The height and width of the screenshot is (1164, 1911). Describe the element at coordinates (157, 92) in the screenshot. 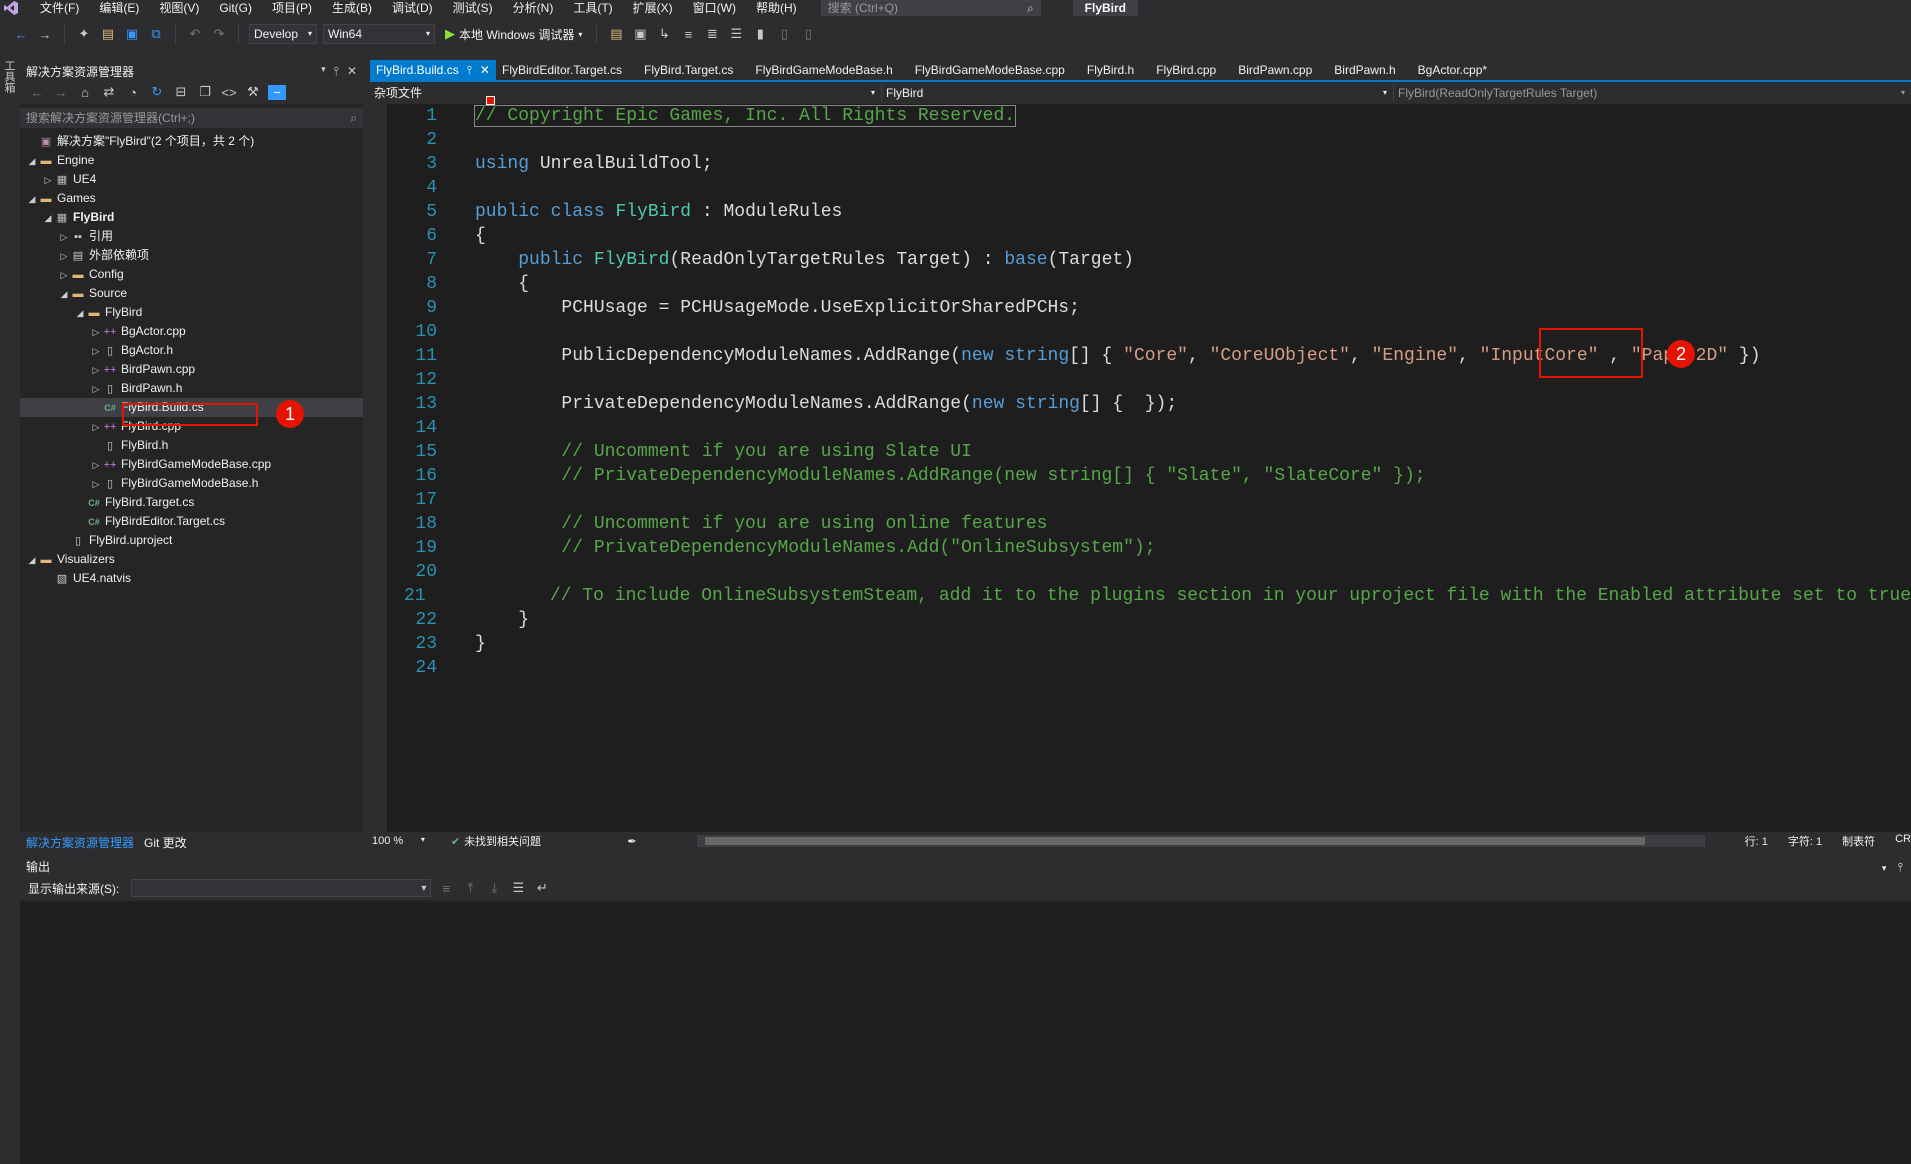

I see `sync-icon: ↻` at that location.